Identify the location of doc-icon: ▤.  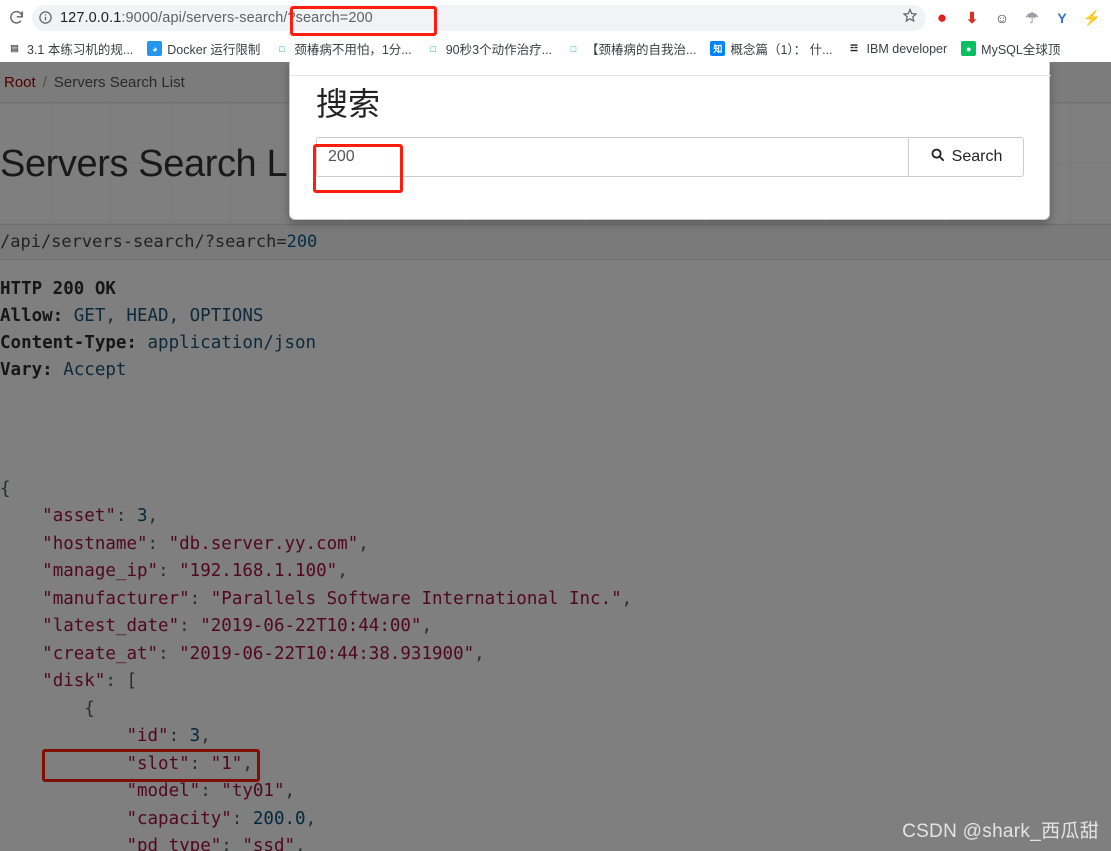
(14, 48).